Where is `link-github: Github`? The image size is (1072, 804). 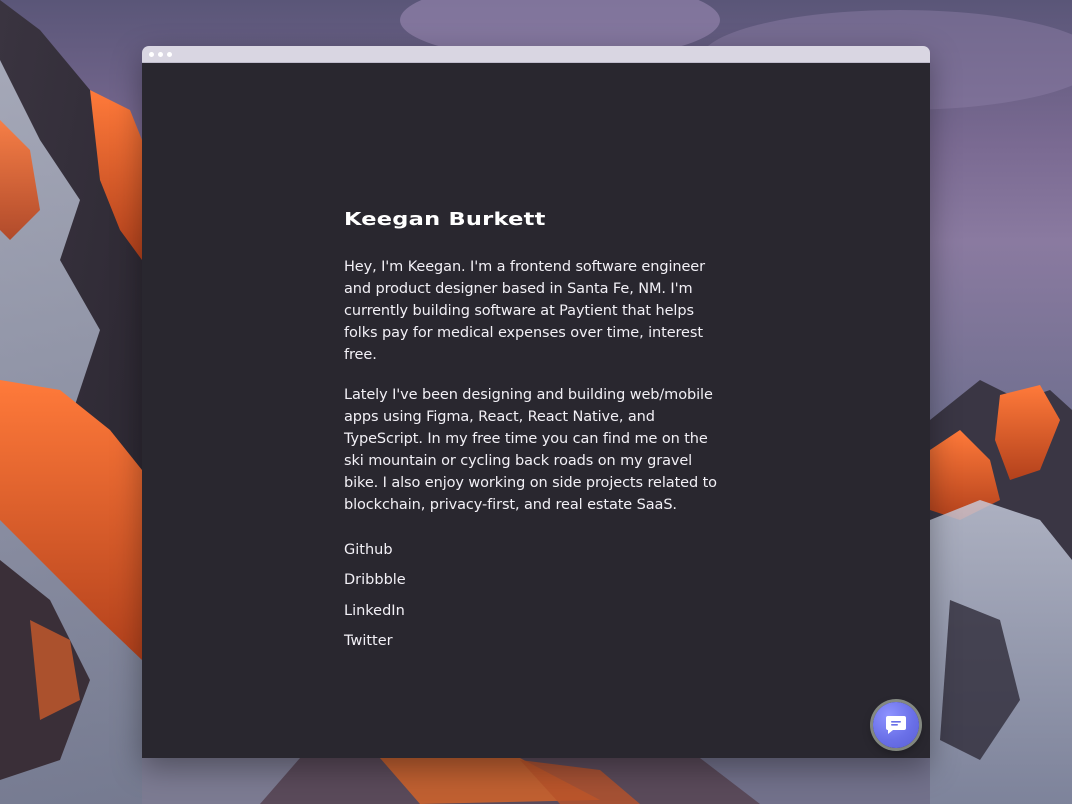
link-github: Github is located at coordinates (536, 550).